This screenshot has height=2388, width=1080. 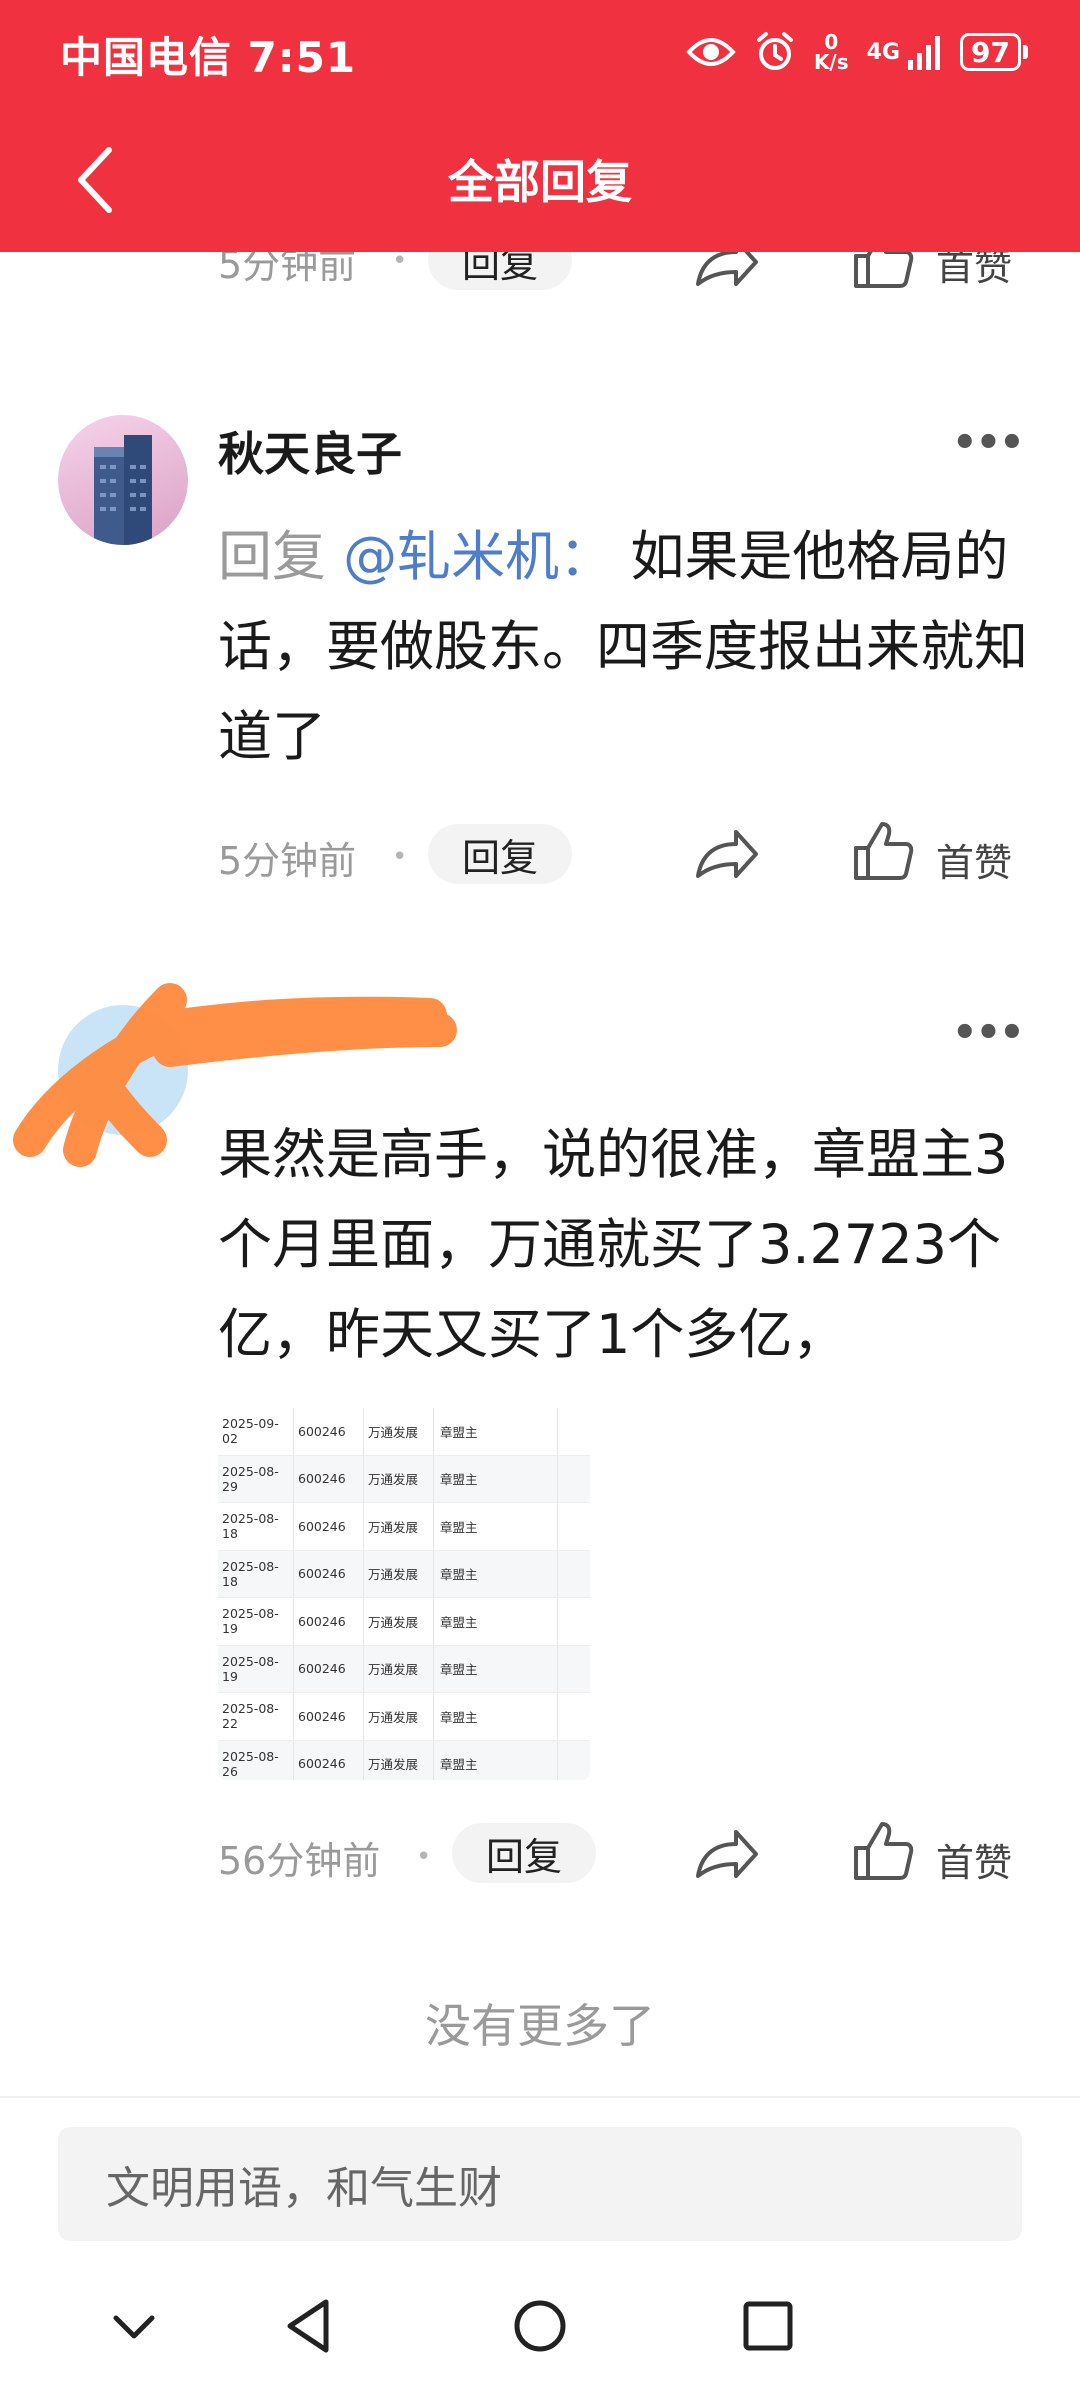 What do you see at coordinates (831, 42) in the screenshot?
I see `net-speed-value: 0` at bounding box center [831, 42].